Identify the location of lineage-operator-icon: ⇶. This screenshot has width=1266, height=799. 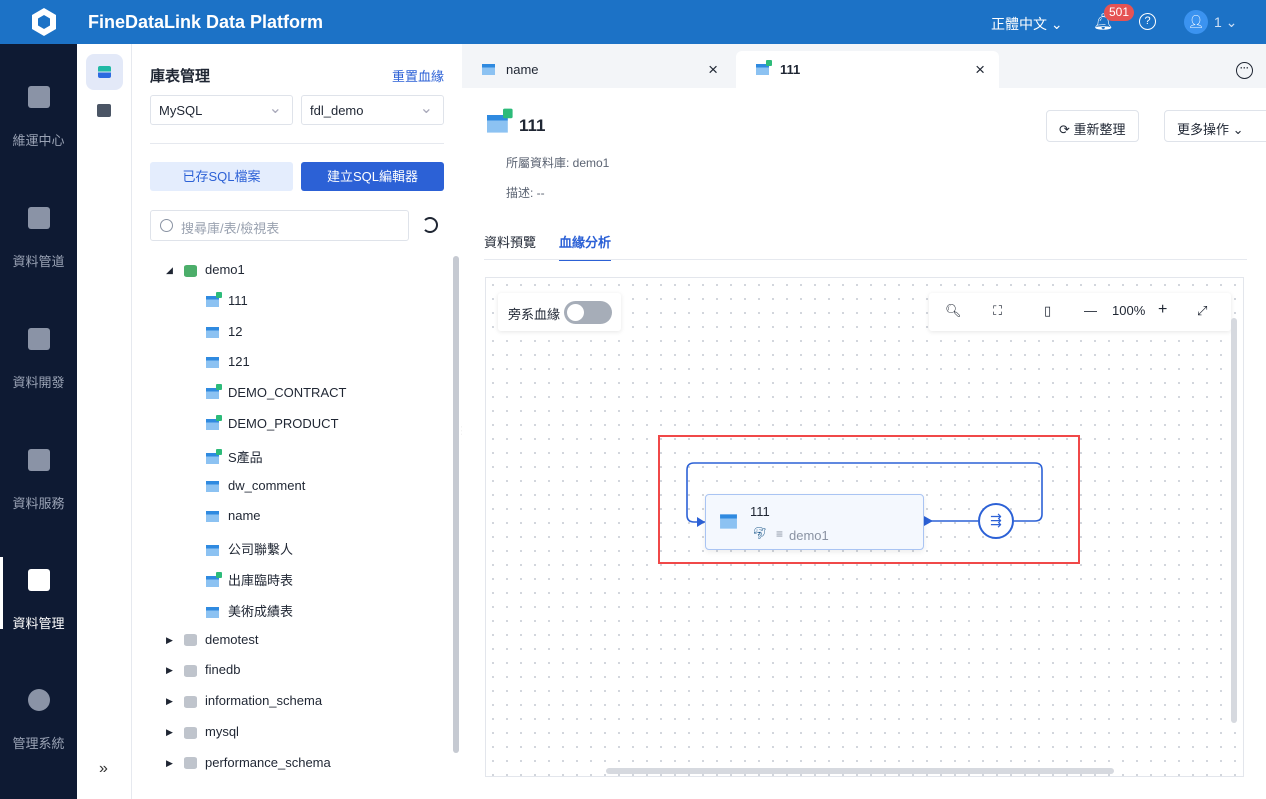
(996, 521).